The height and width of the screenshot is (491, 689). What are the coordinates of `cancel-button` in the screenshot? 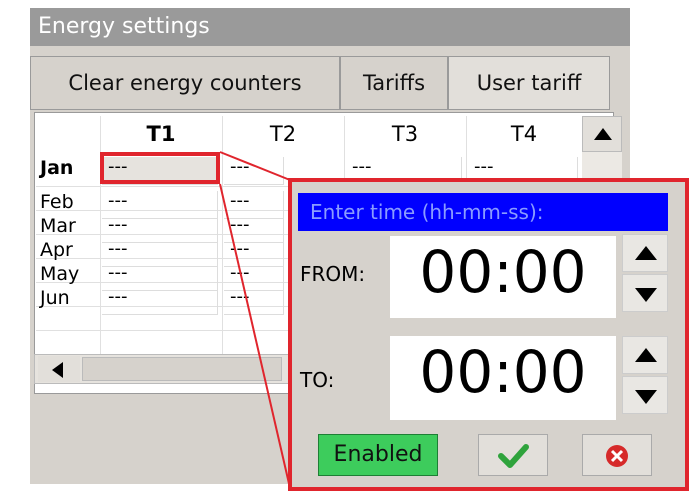 It's located at (617, 455).